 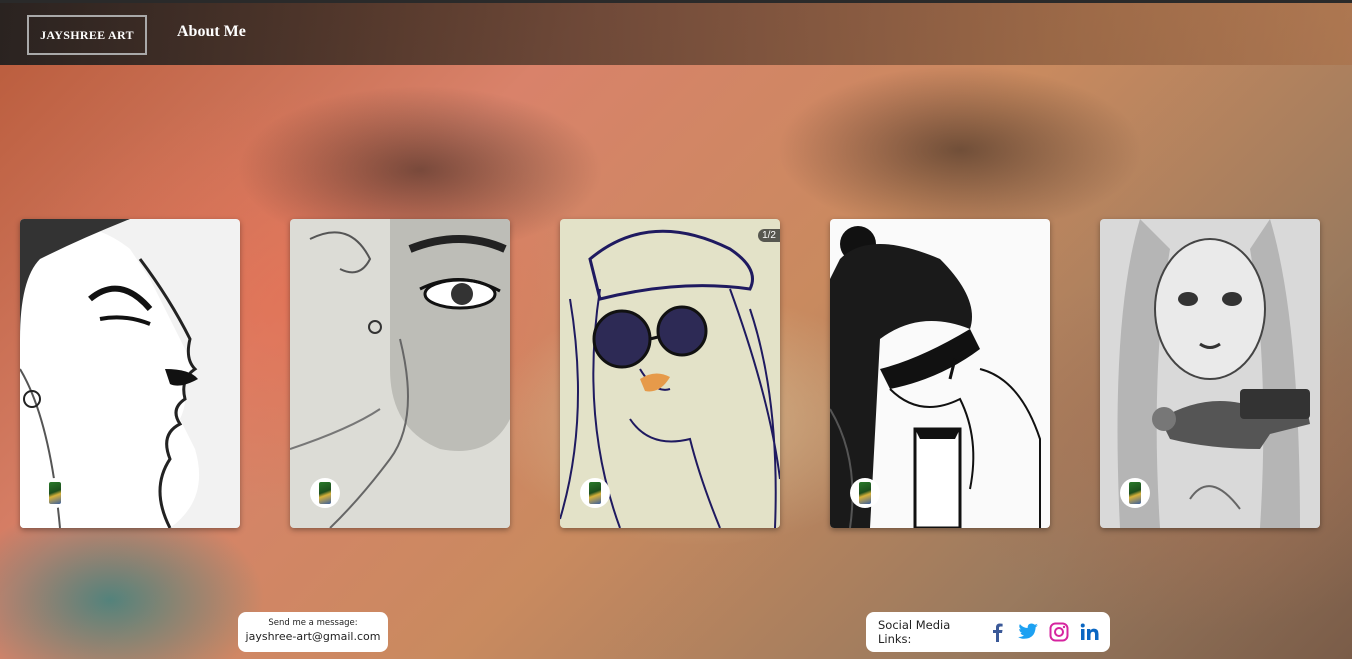 I want to click on facebook-icon, so click(x=996, y=632).